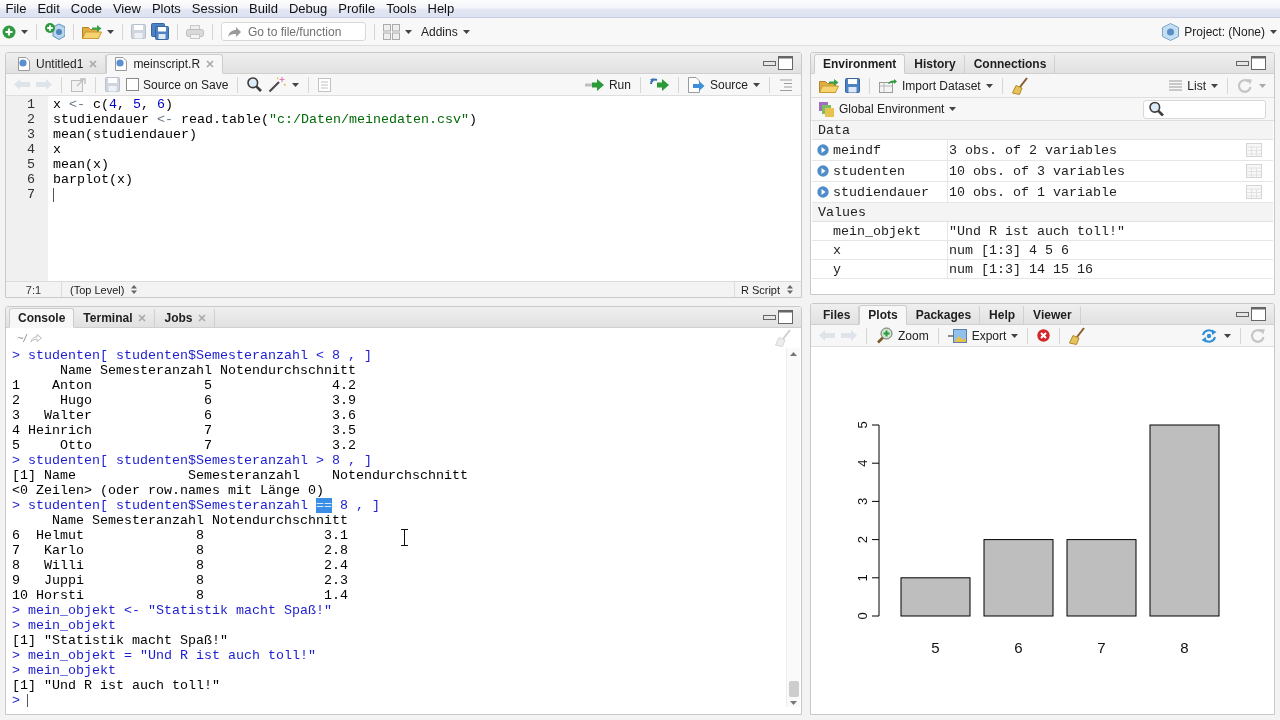 The width and height of the screenshot is (1280, 720). I want to click on variable-value: 10 obs. of 1 variable, so click(1091, 192).